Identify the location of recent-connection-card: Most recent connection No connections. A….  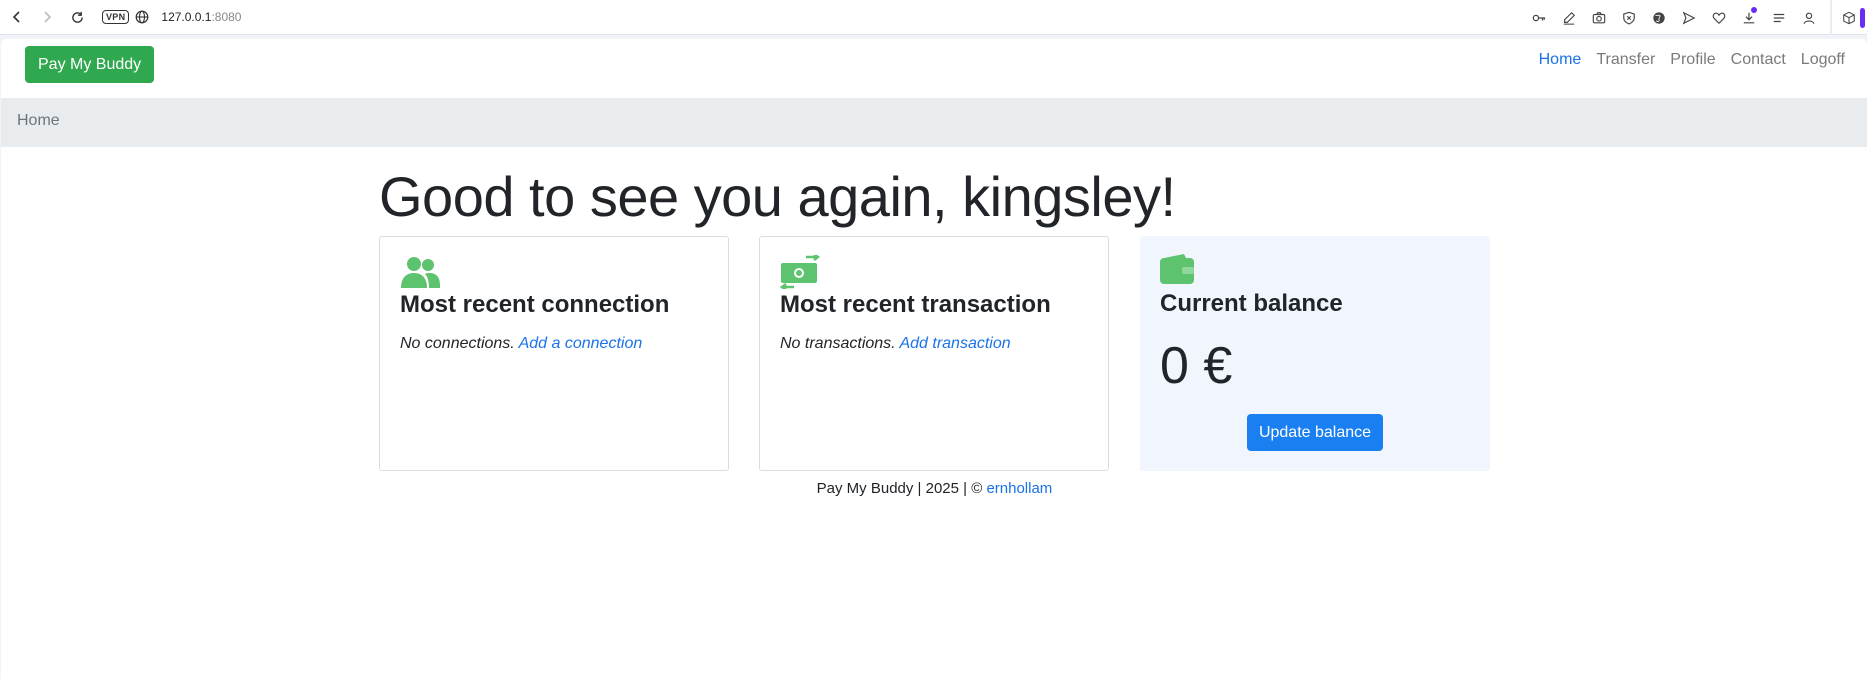
(554, 353).